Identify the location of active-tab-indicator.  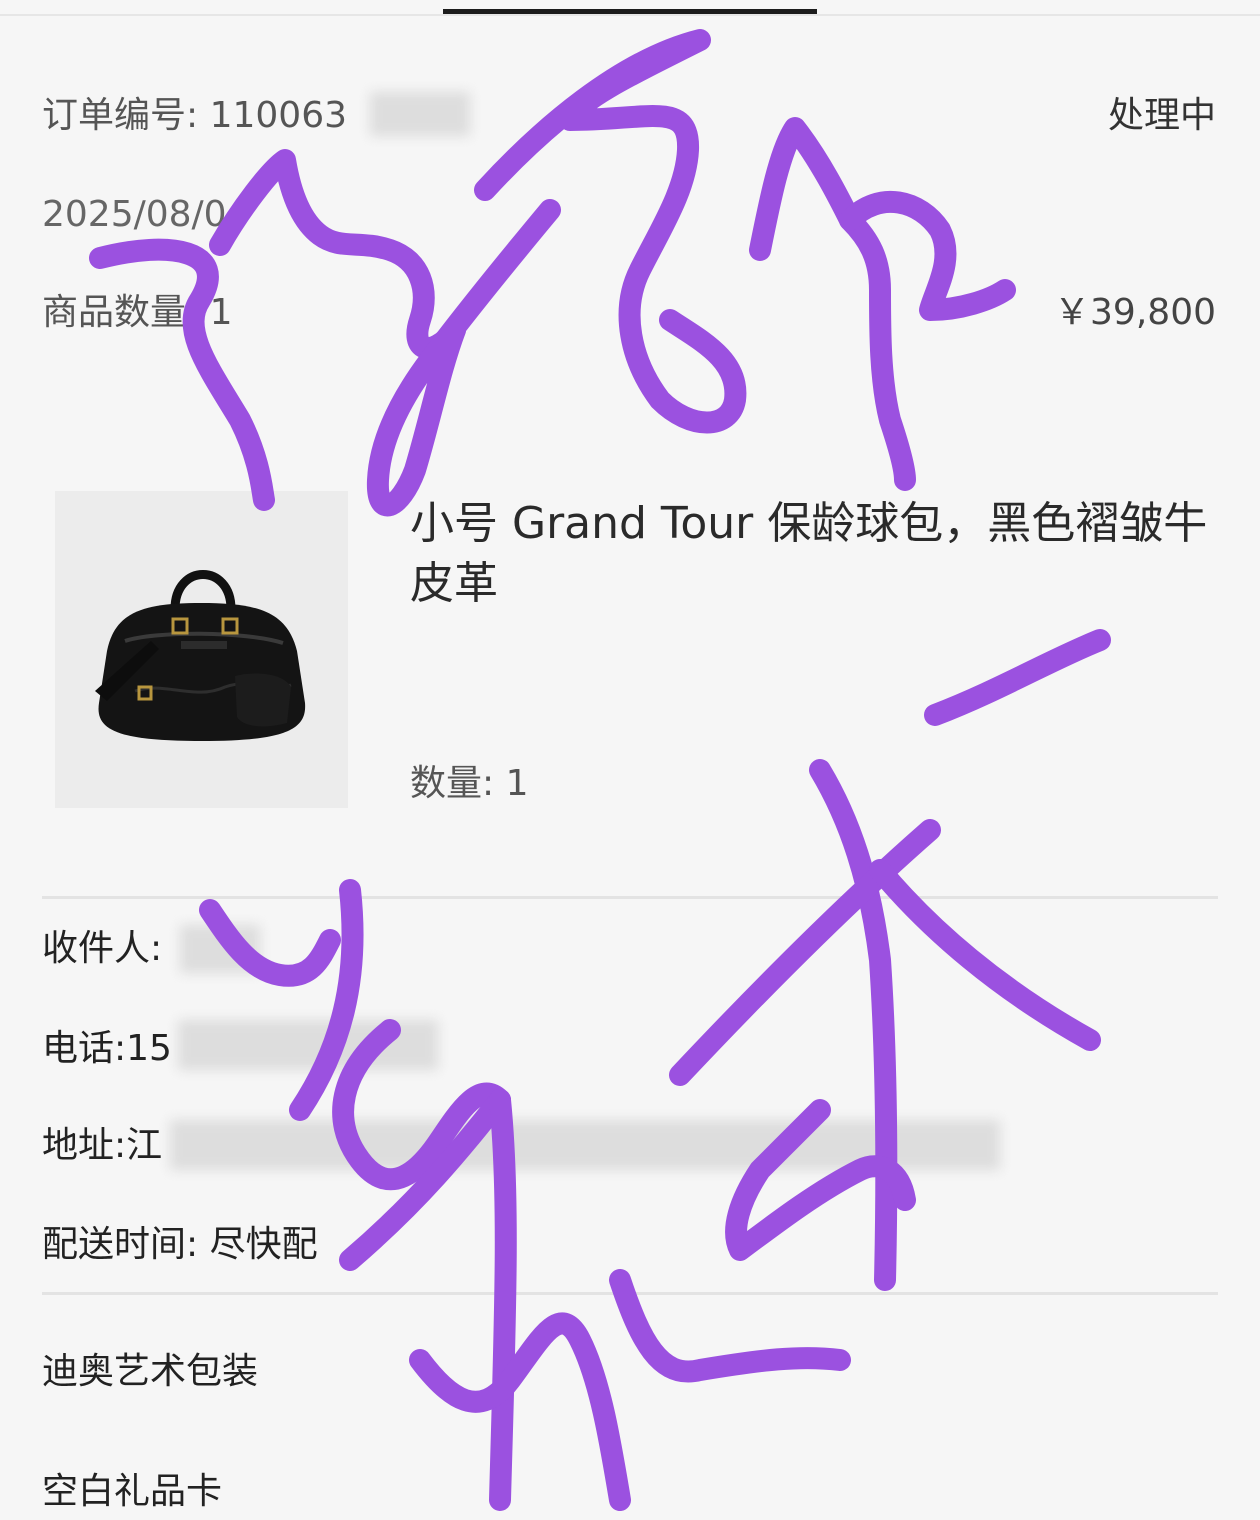
(630, 11).